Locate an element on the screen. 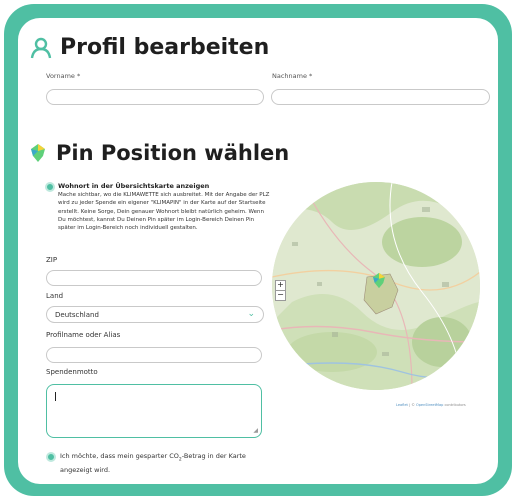 The height and width of the screenshot is (504, 520). page-title: Profil bearbeiten is located at coordinates (165, 47).